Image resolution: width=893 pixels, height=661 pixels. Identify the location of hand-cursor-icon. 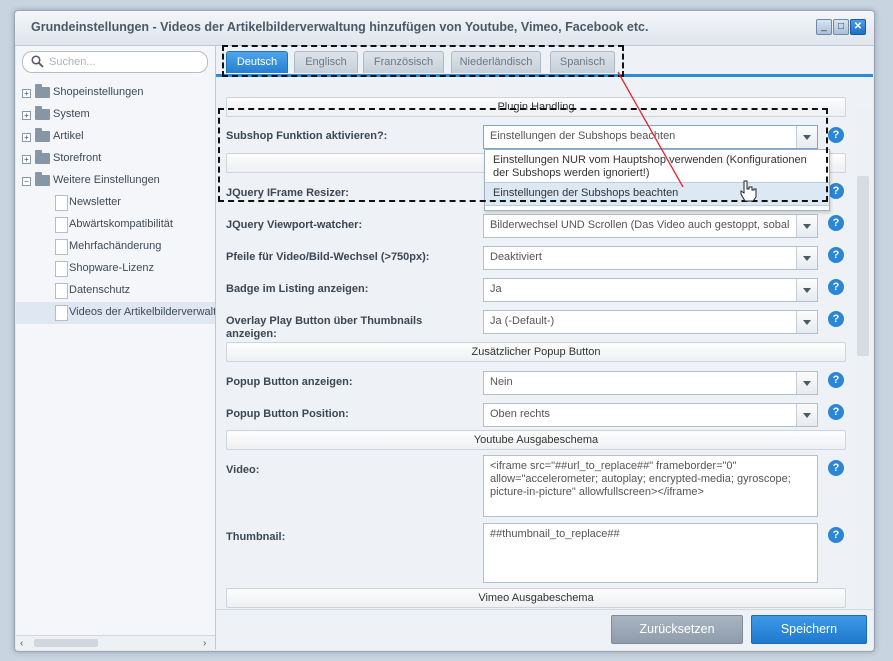
(748, 191).